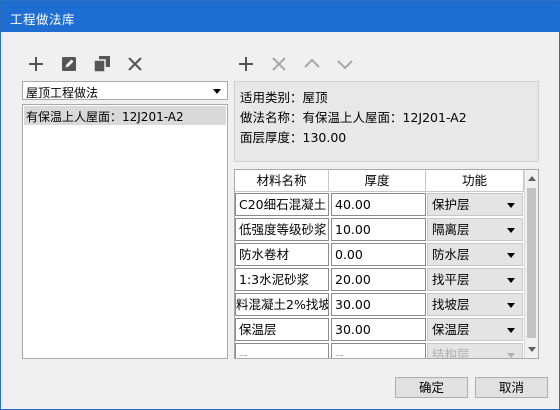 This screenshot has height=410, width=560. Describe the element at coordinates (284, 97) in the screenshot. I see `category-info: 适用类别：屋顶` at that location.